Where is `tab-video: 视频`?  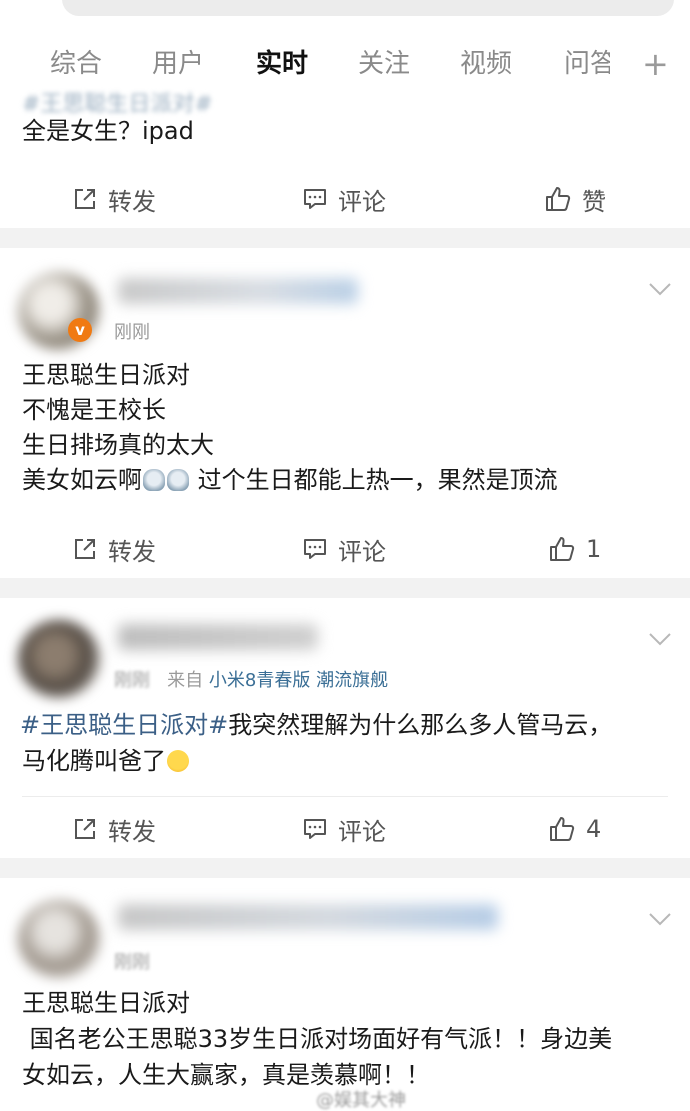
tab-video: 视频 is located at coordinates (486, 66).